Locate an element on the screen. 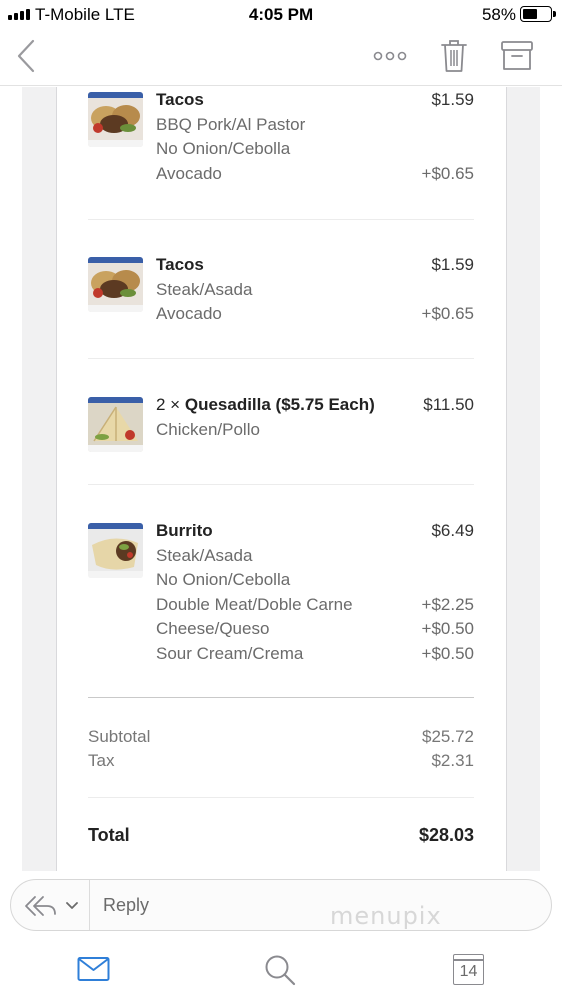 The width and height of the screenshot is (562, 1000). tax-value: $2.31 is located at coordinates (452, 760).